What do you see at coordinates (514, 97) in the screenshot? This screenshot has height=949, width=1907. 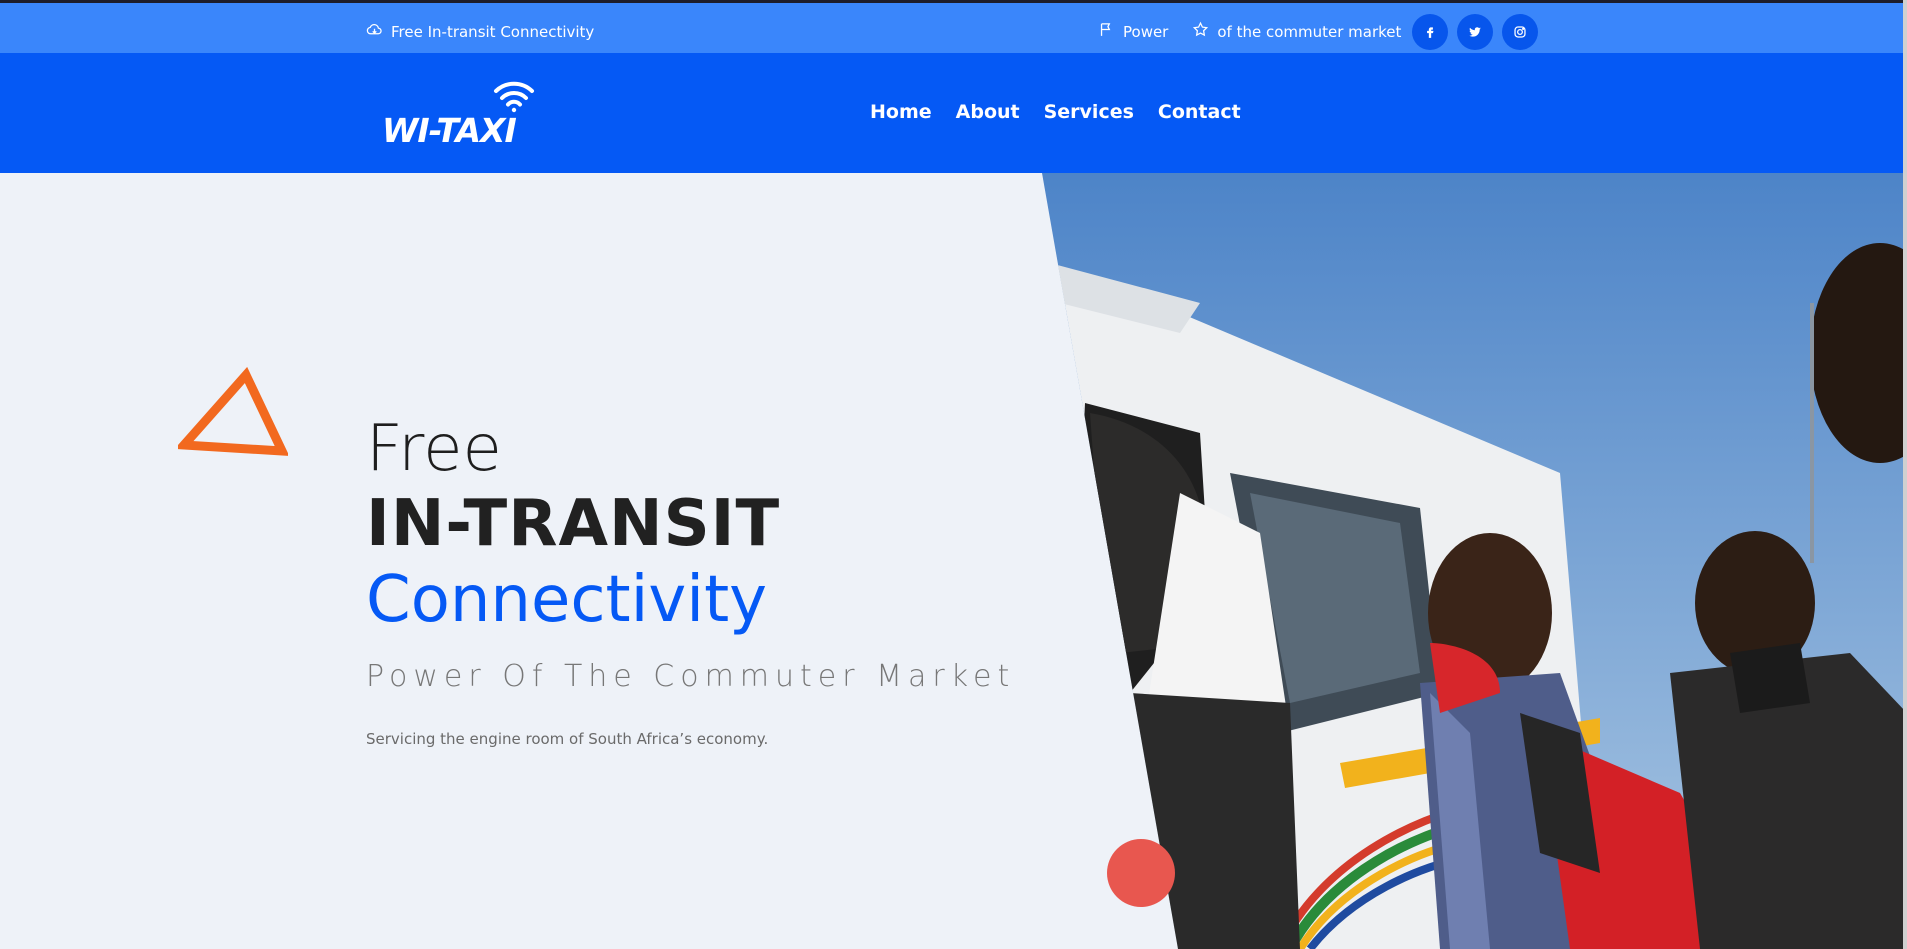 I see `wifi-icon` at bounding box center [514, 97].